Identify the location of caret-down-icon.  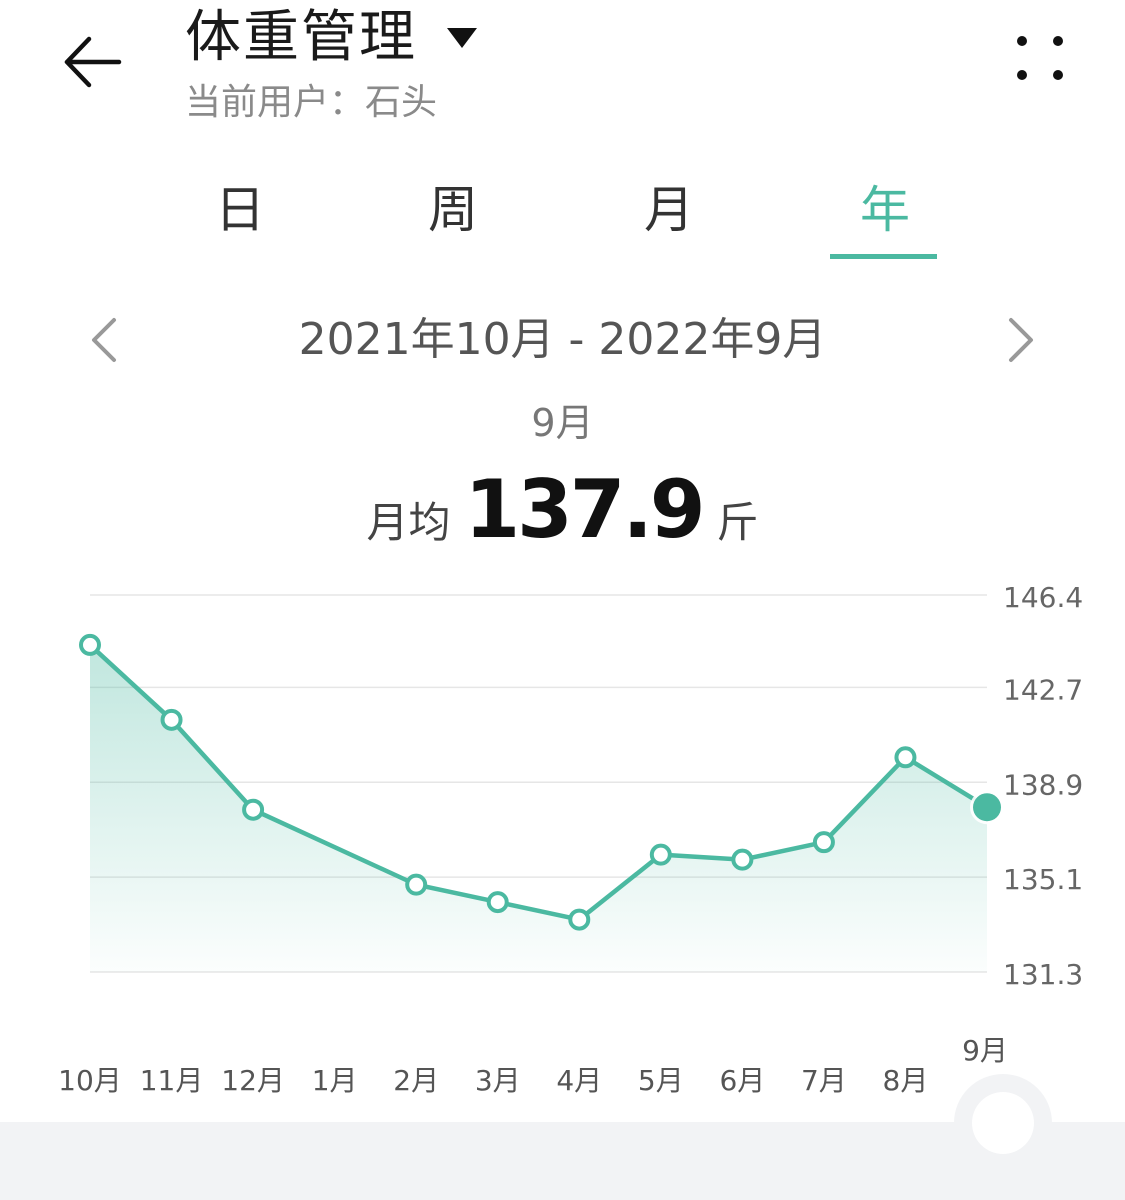
(462, 38).